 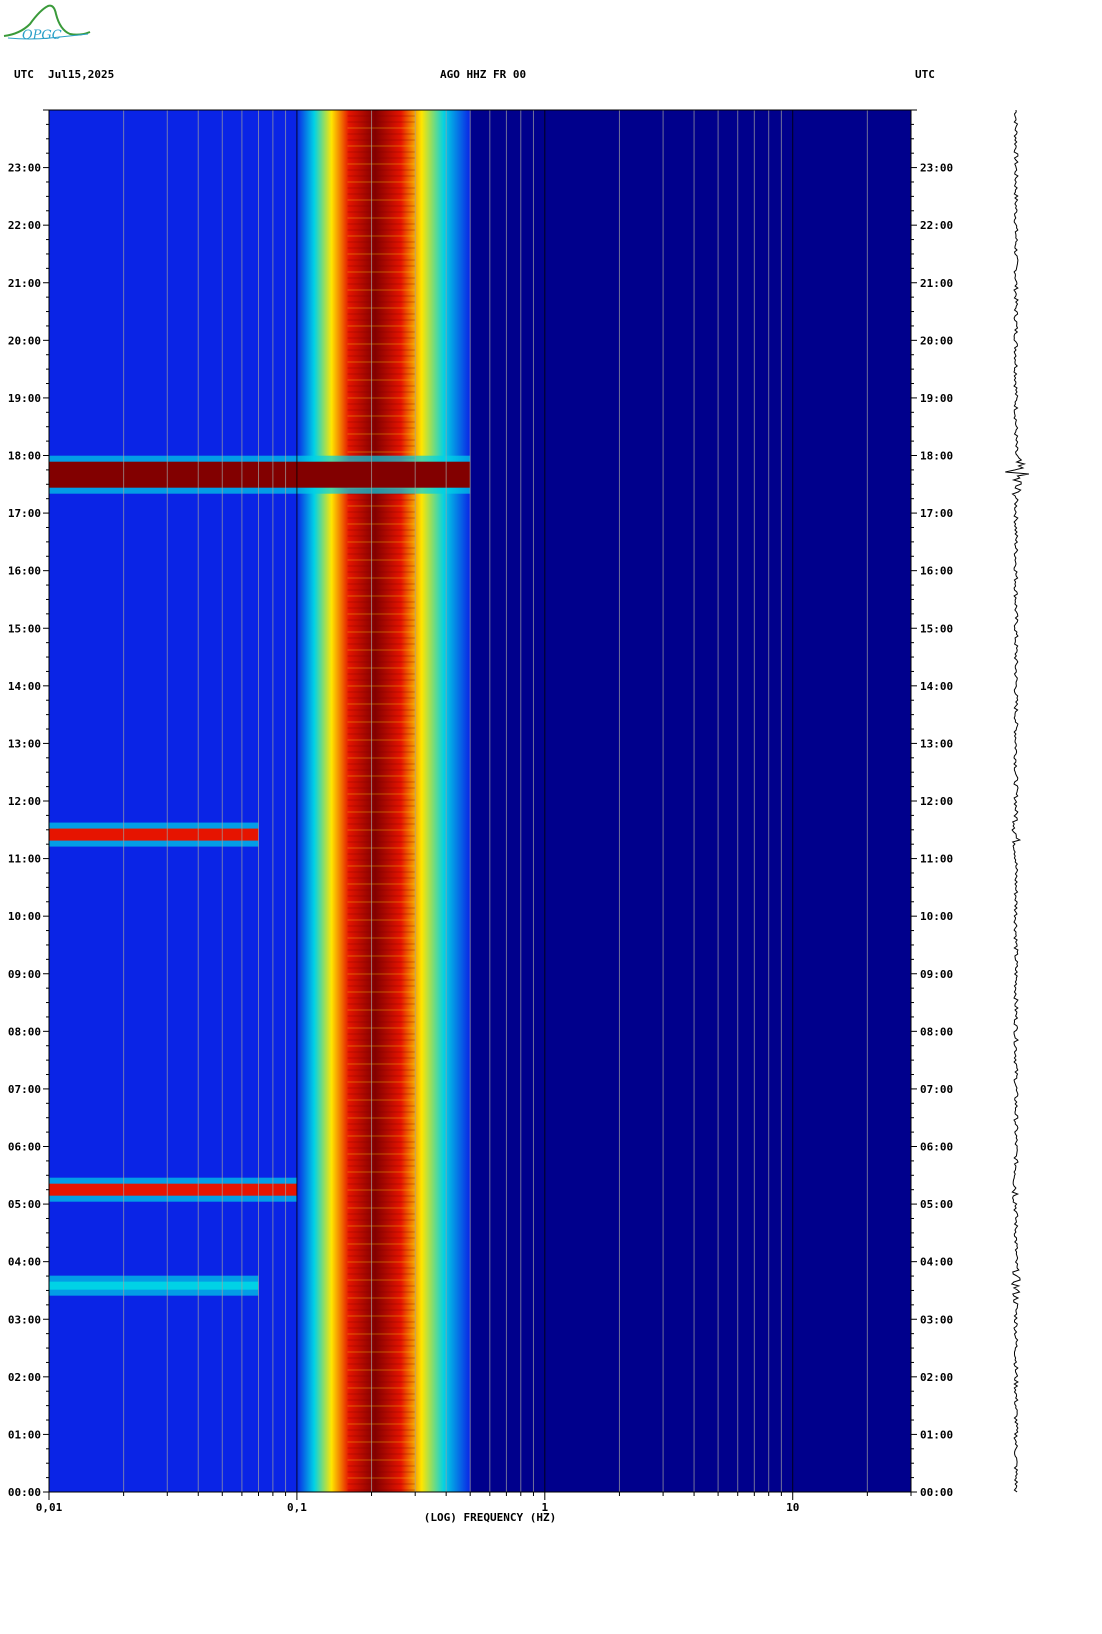 What do you see at coordinates (24, 628) in the screenshot?
I see `time-tick-label-left: 15:00` at bounding box center [24, 628].